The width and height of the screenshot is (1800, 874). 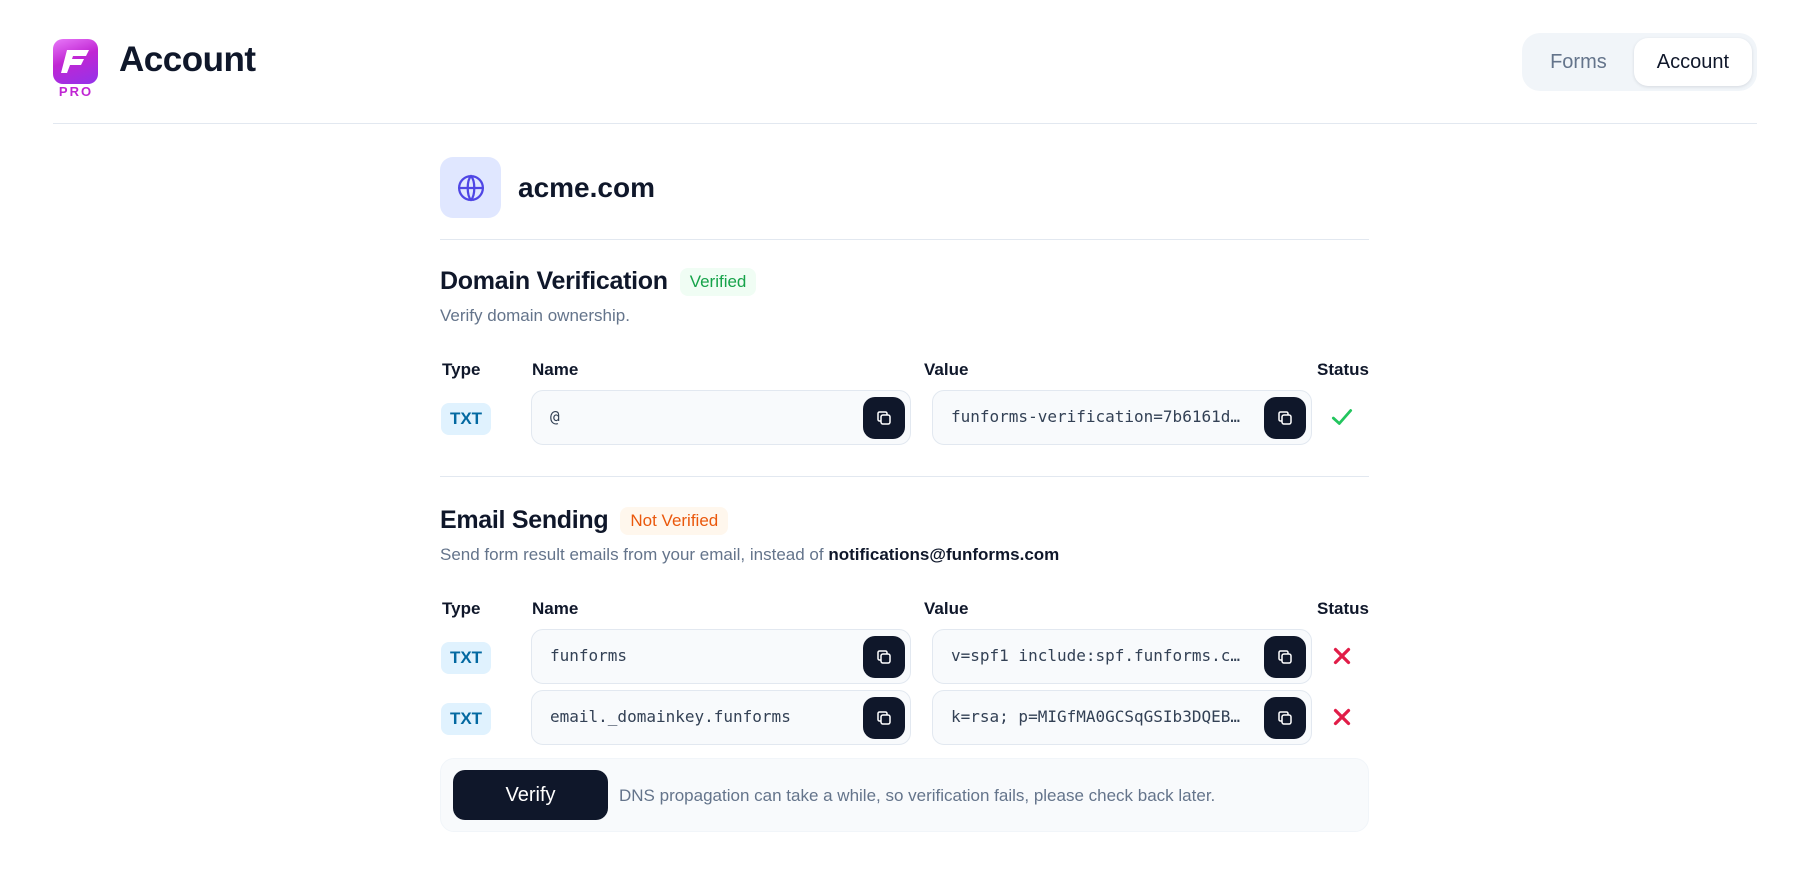 What do you see at coordinates (187, 59) in the screenshot?
I see `page-title: Account` at bounding box center [187, 59].